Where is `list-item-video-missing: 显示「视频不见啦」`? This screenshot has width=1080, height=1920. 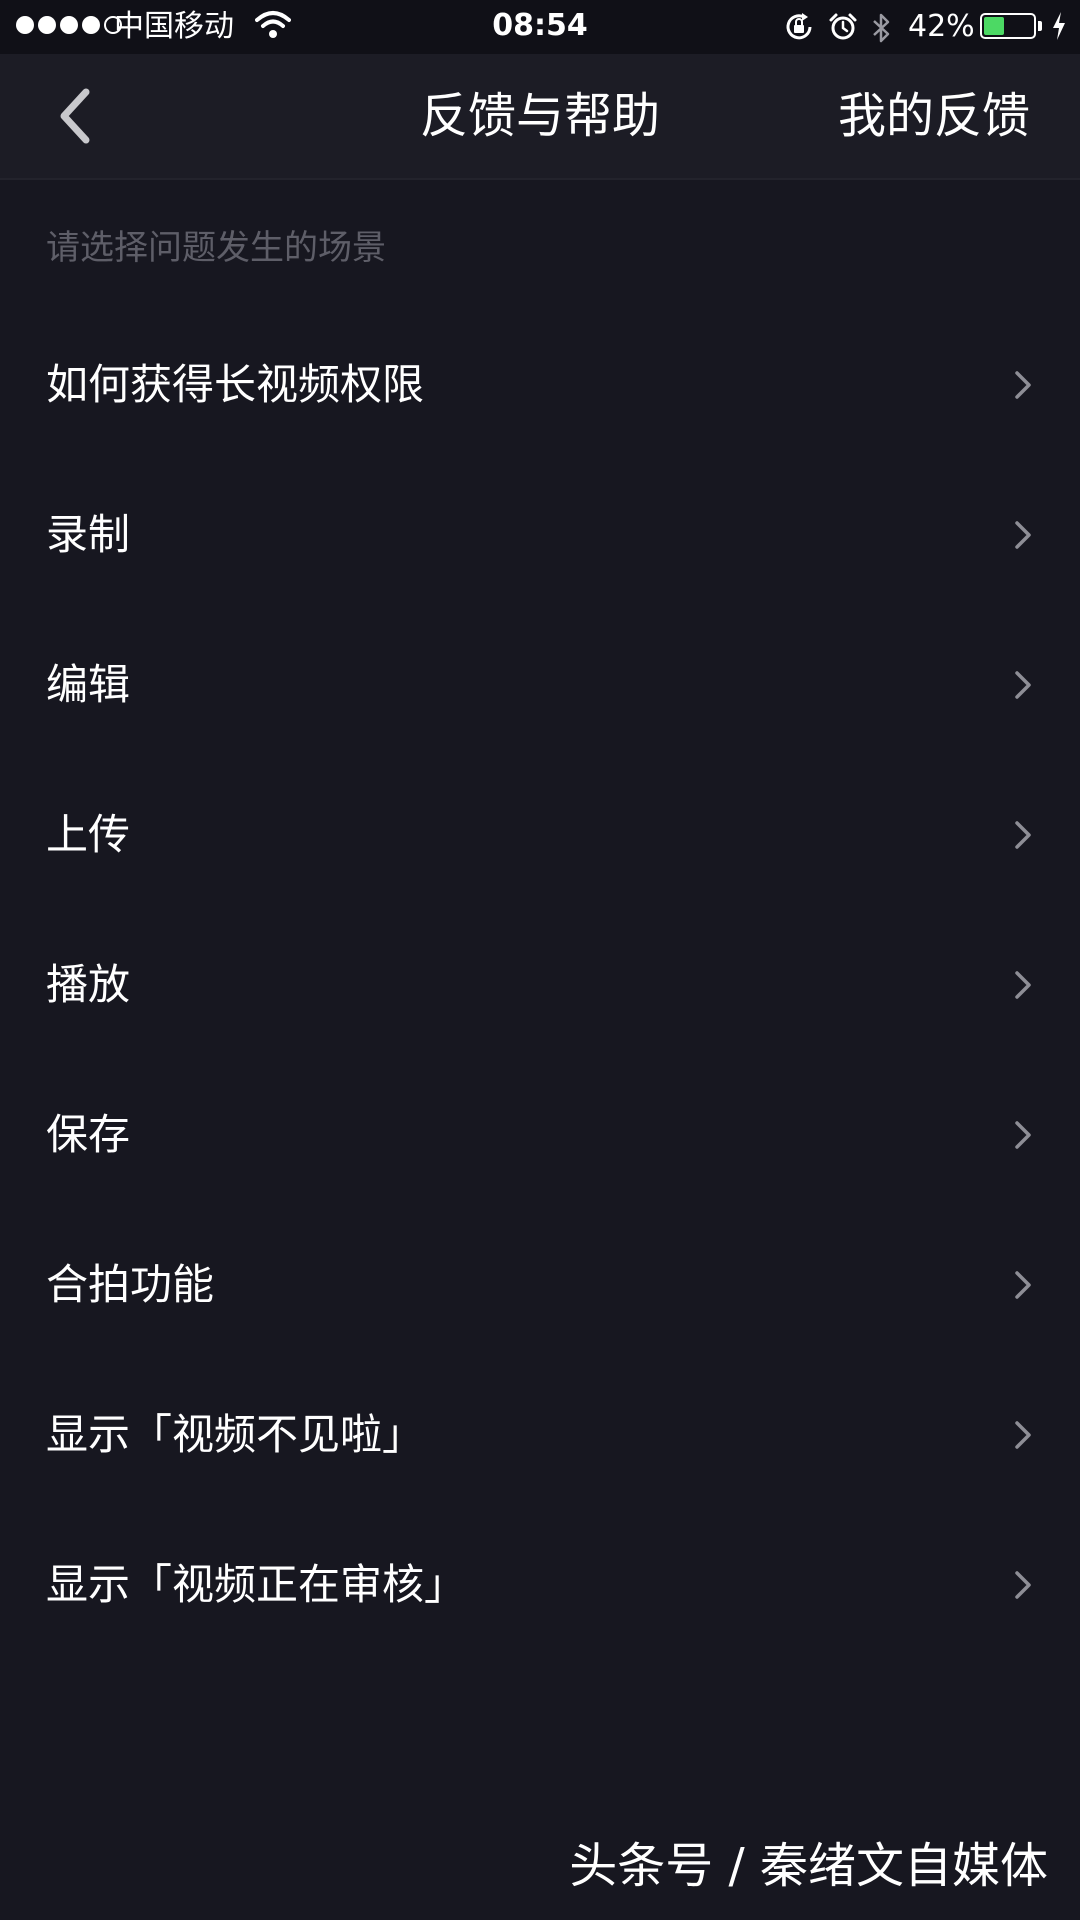 list-item-video-missing: 显示「视频不见啦」 is located at coordinates (540, 1435).